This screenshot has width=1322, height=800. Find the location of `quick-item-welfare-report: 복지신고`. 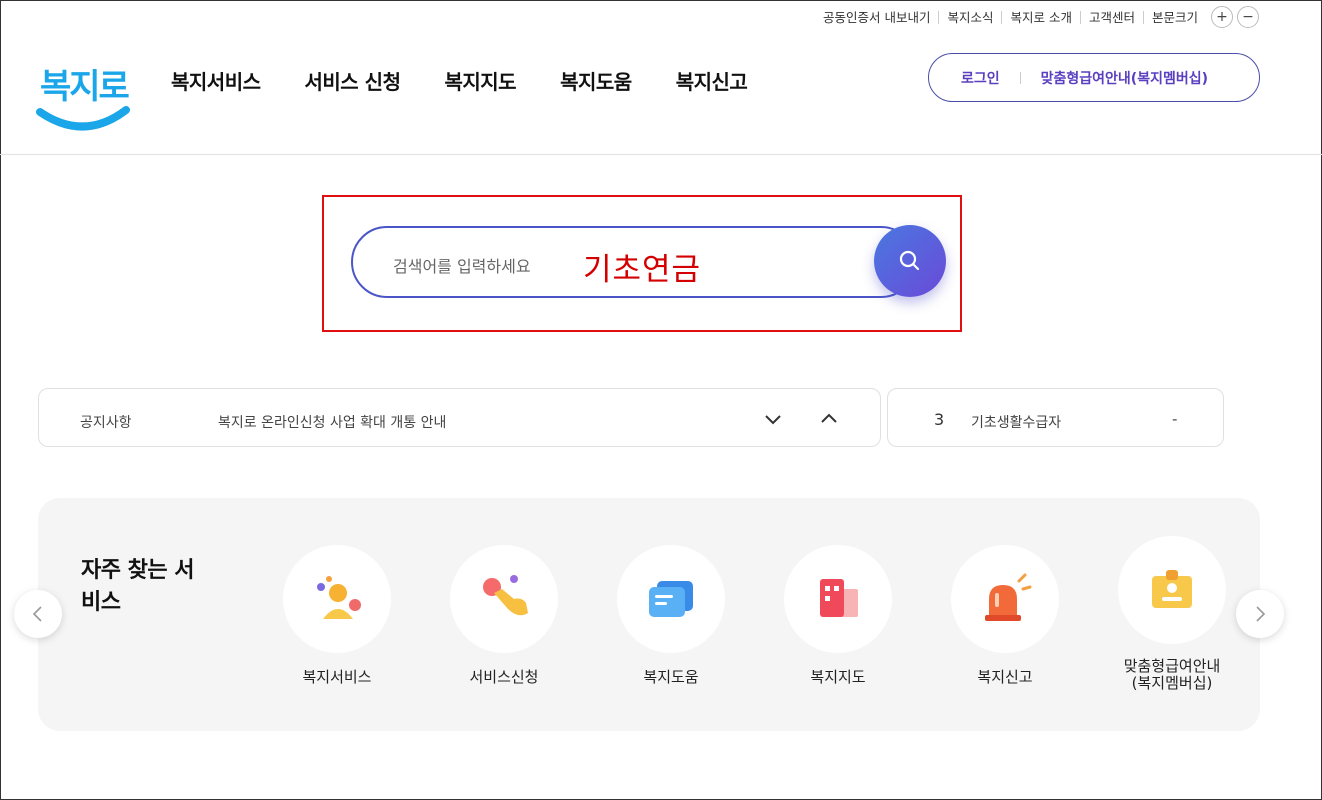

quick-item-welfare-report: 복지신고 is located at coordinates (1005, 615).